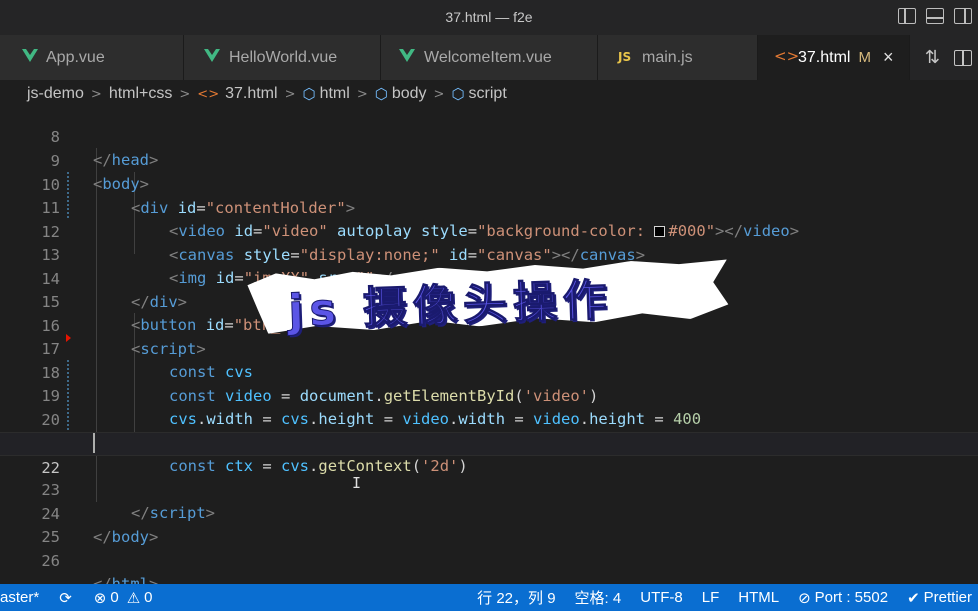  What do you see at coordinates (489, 555) in the screenshot?
I see `code-line: 26 </html>` at bounding box center [489, 555].